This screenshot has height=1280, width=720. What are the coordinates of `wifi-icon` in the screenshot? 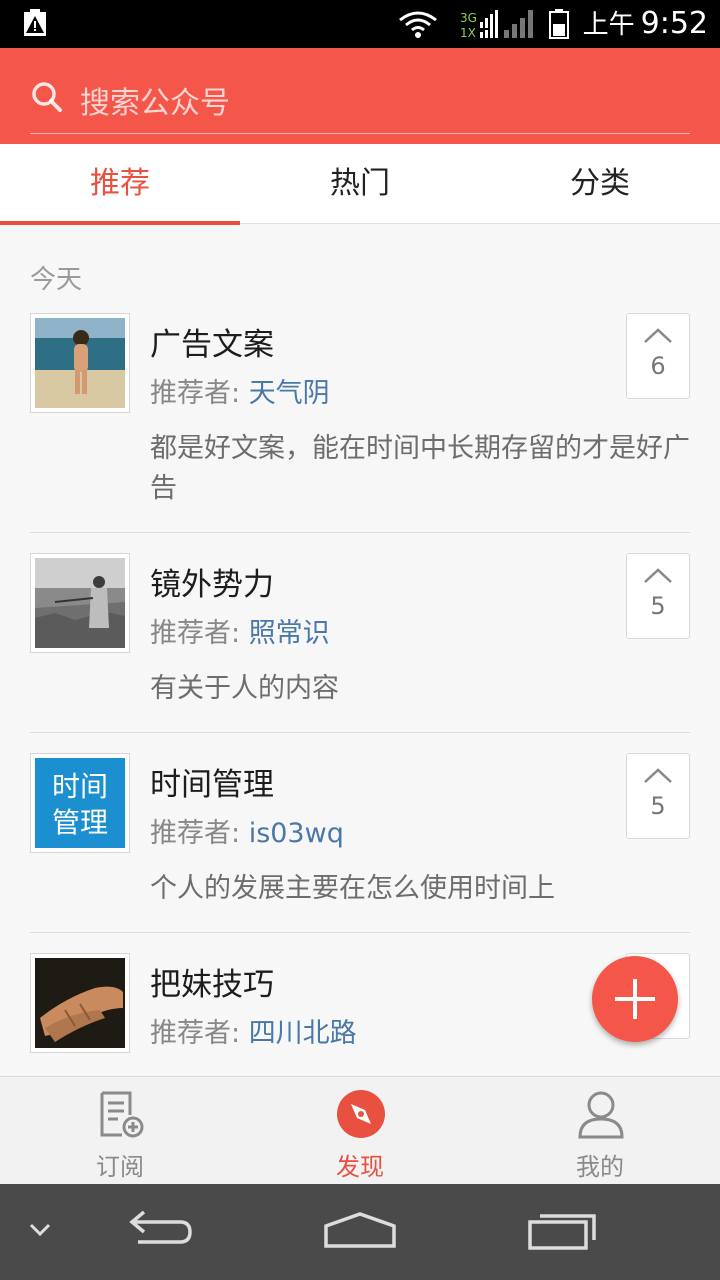 It's located at (418, 21).